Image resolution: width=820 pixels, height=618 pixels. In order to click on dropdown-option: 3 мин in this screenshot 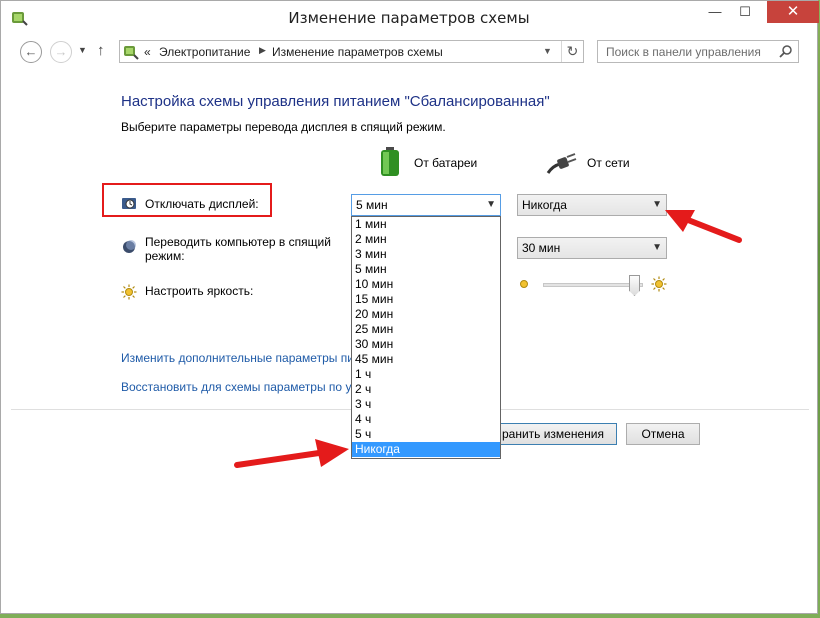, I will do `click(426, 254)`.